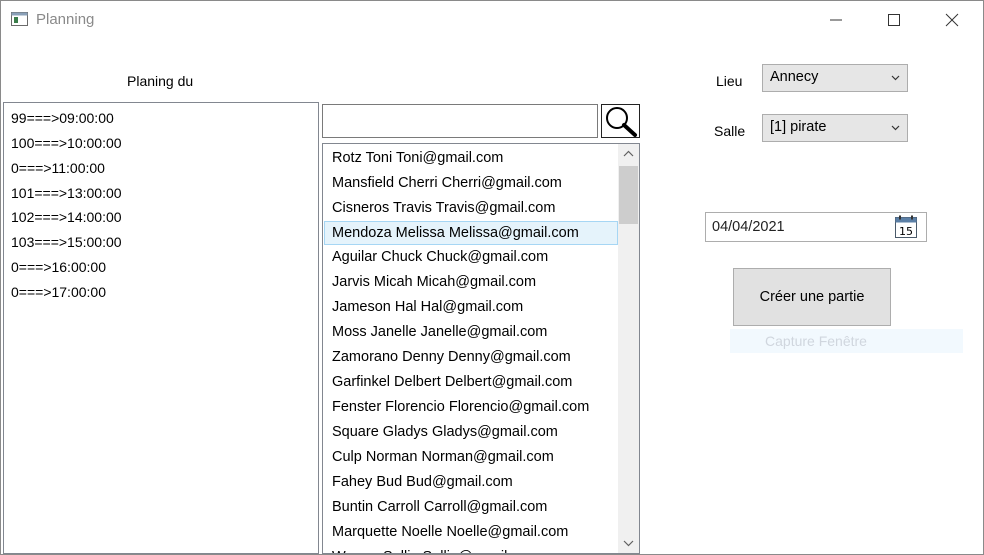 The height and width of the screenshot is (555, 984). I want to click on maximize-icon, so click(894, 20).